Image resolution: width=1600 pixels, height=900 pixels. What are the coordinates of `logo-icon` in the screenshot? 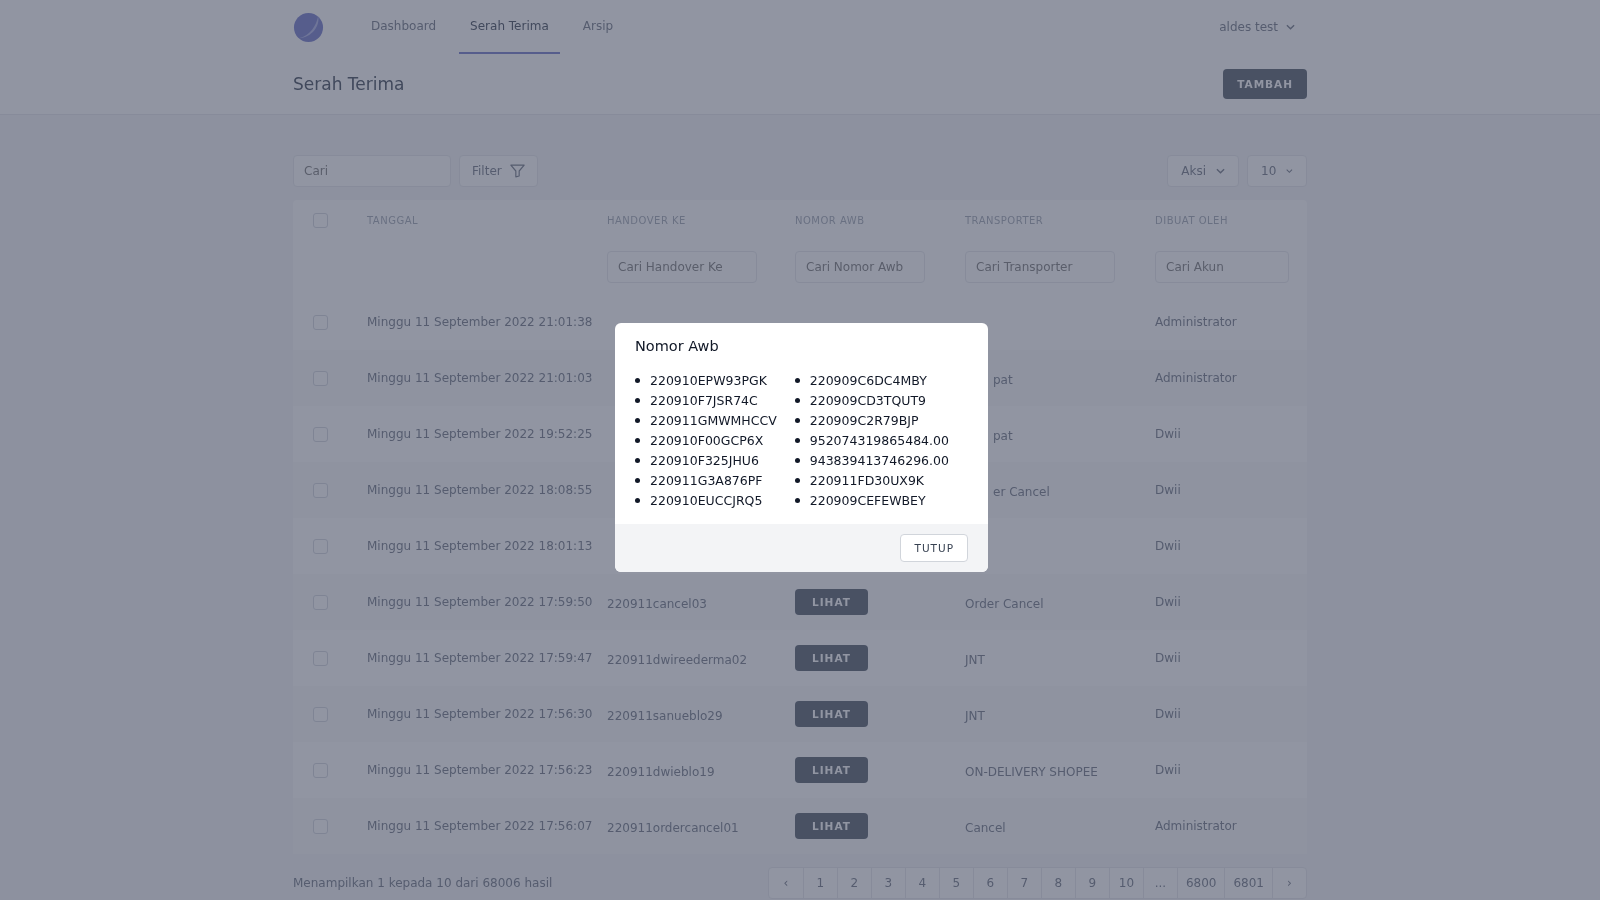 It's located at (308, 27).